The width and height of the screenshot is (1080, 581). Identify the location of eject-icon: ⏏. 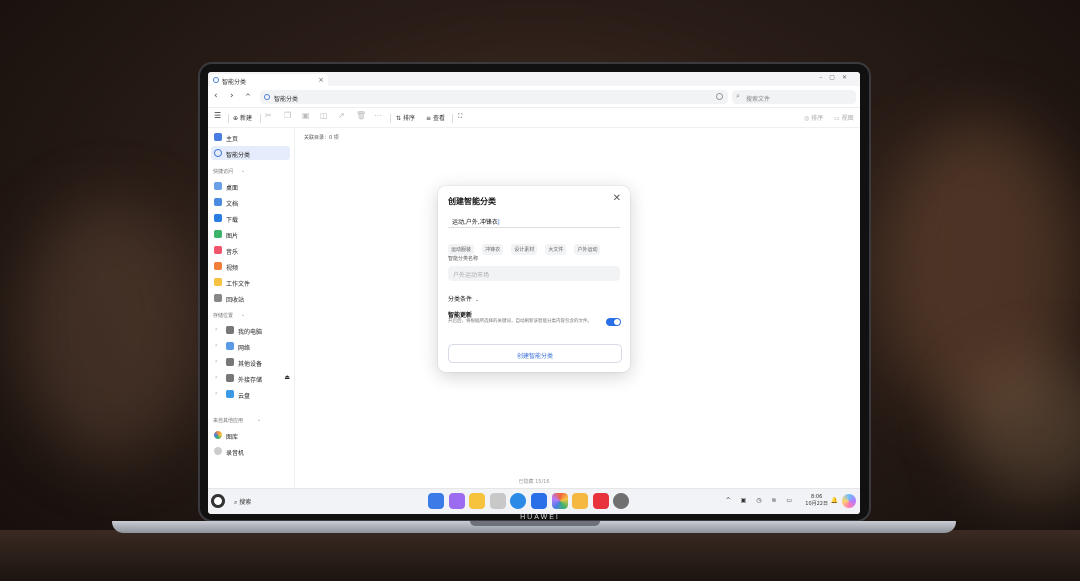
(287, 377).